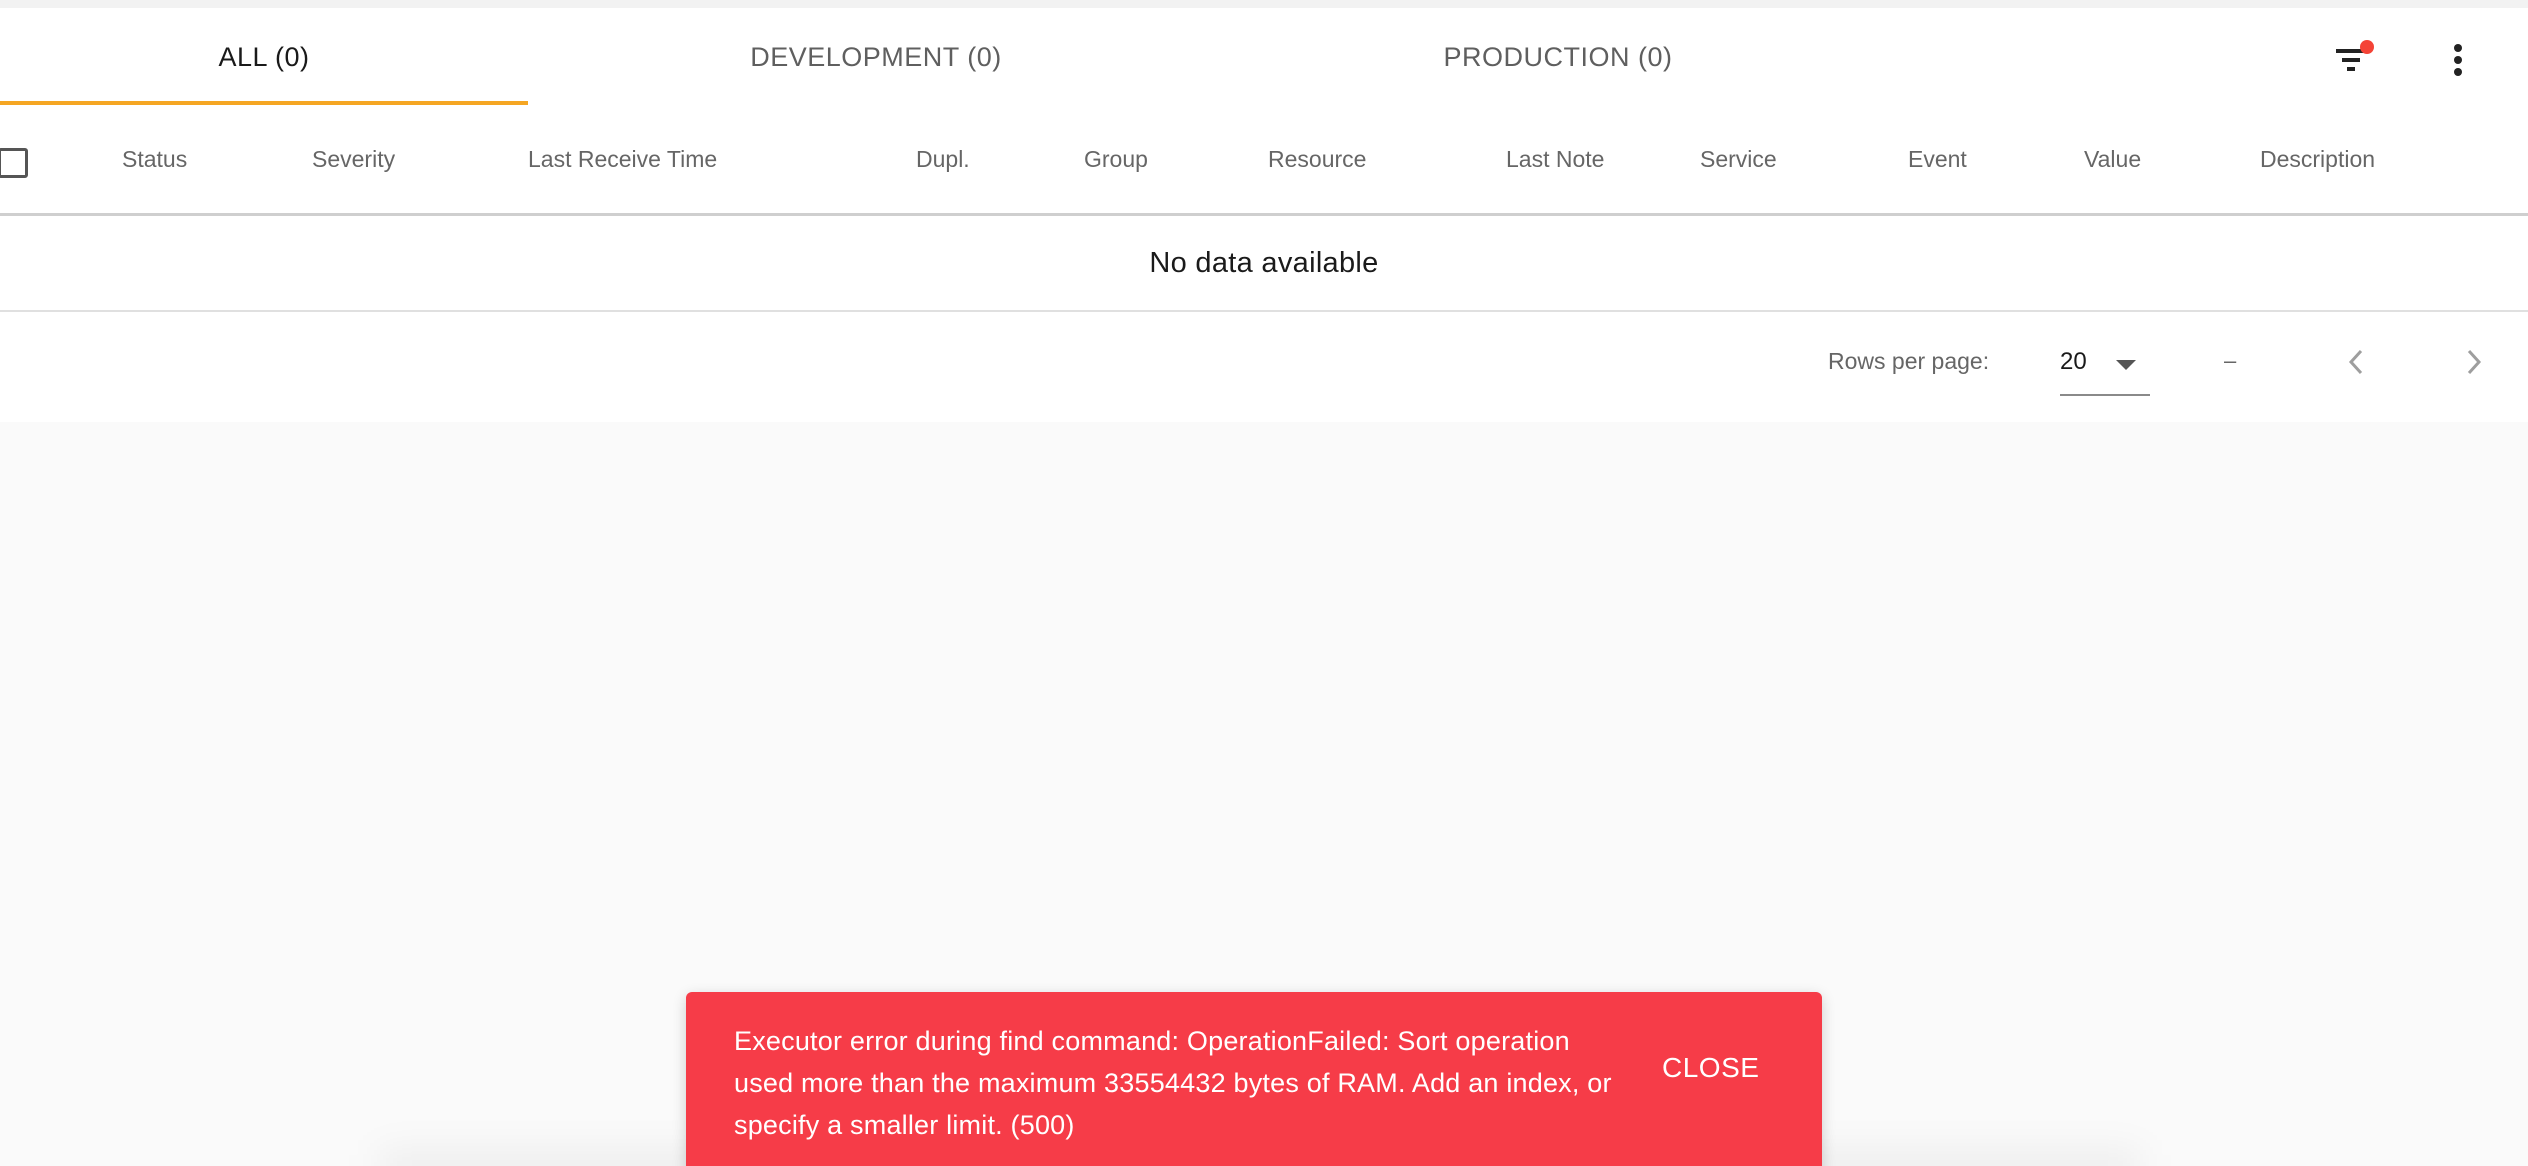 Image resolution: width=2528 pixels, height=1166 pixels. I want to click on dropdown-arrow-icon, so click(2126, 365).